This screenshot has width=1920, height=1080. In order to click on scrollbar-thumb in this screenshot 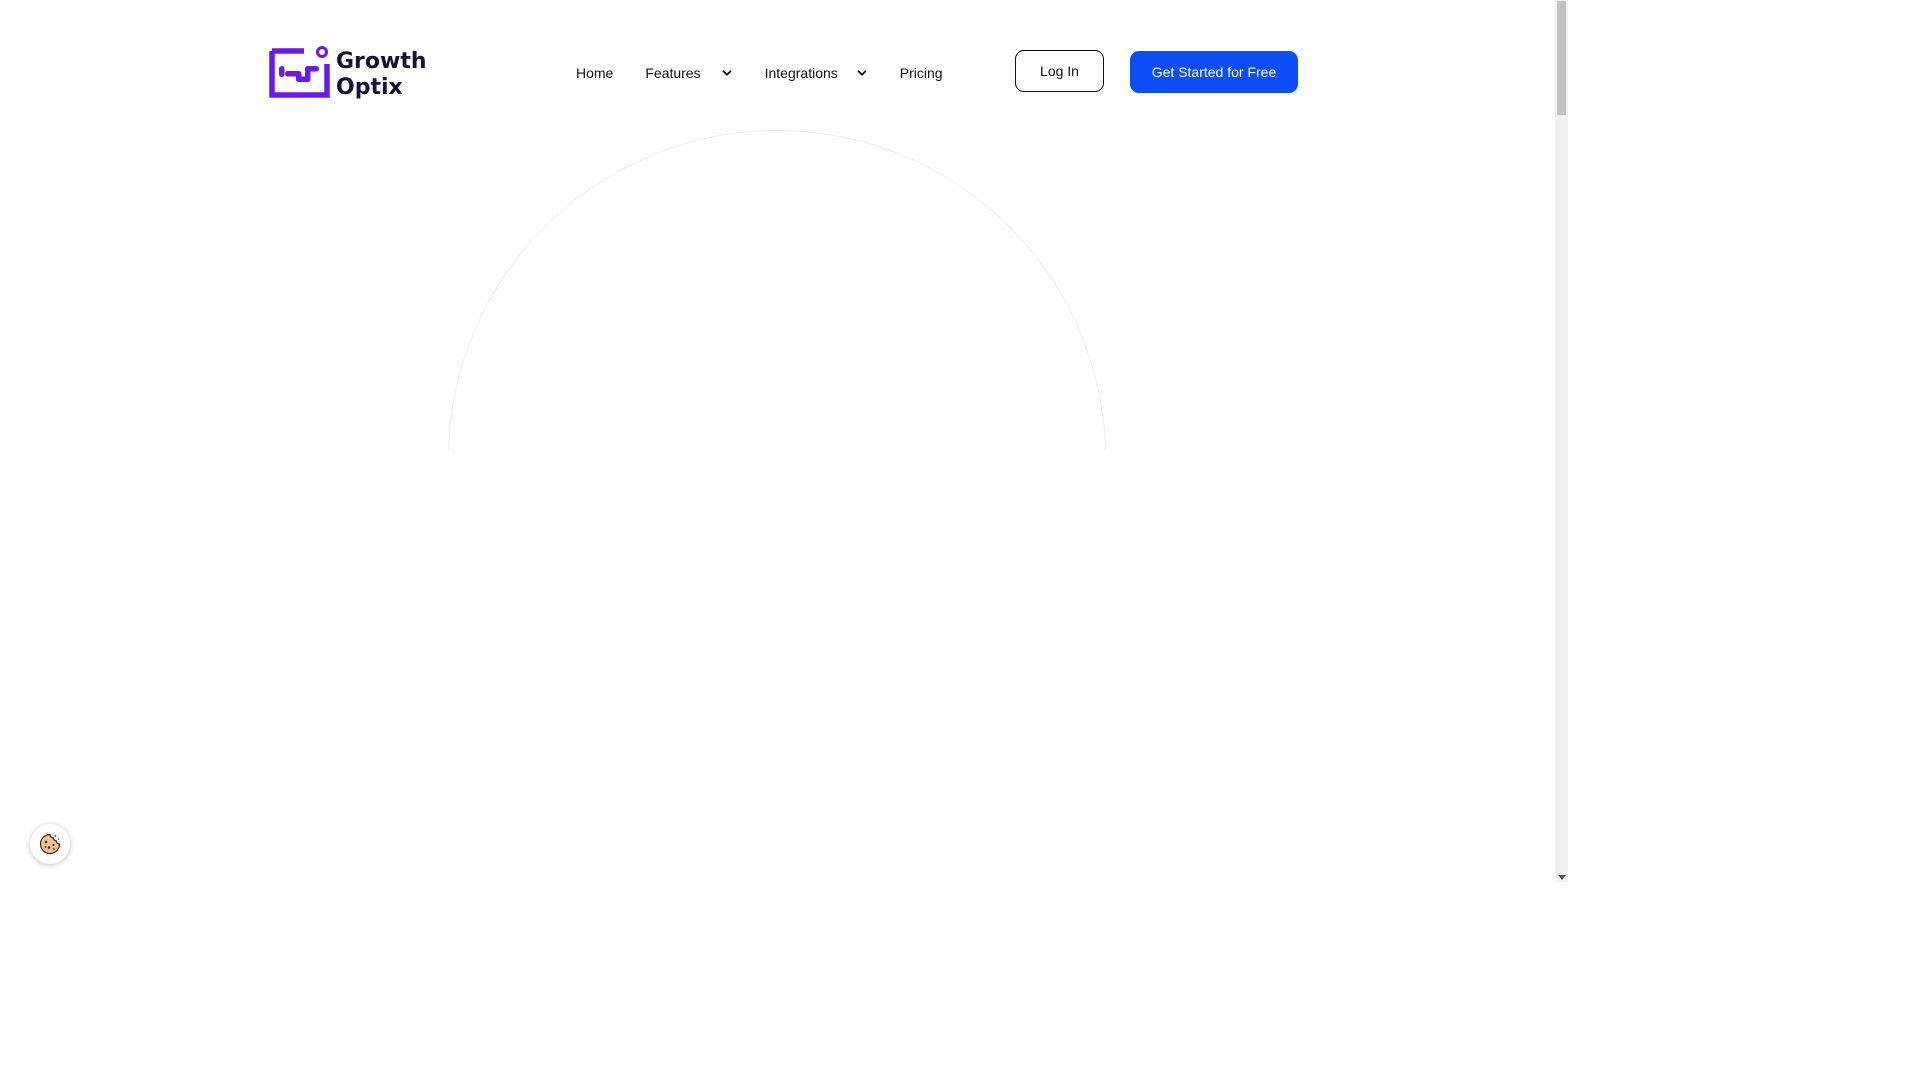, I will do `click(1561, 58)`.